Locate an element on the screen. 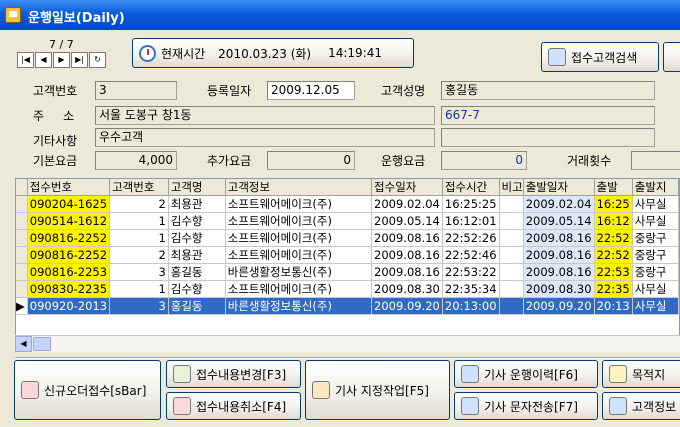  notes-extra-field is located at coordinates (548, 137).